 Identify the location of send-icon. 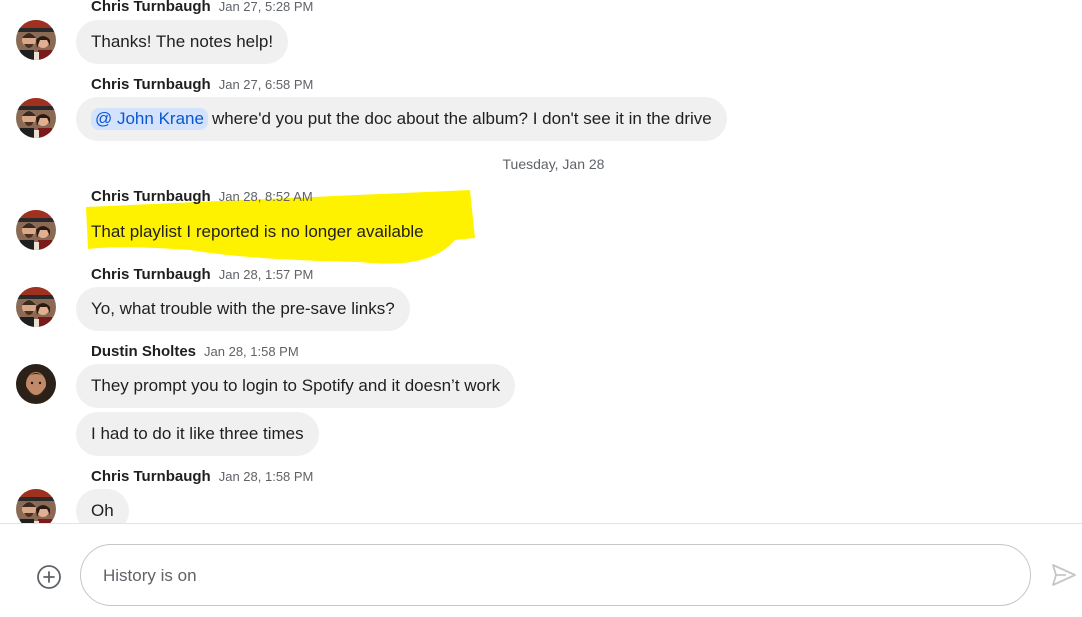
(1064, 575).